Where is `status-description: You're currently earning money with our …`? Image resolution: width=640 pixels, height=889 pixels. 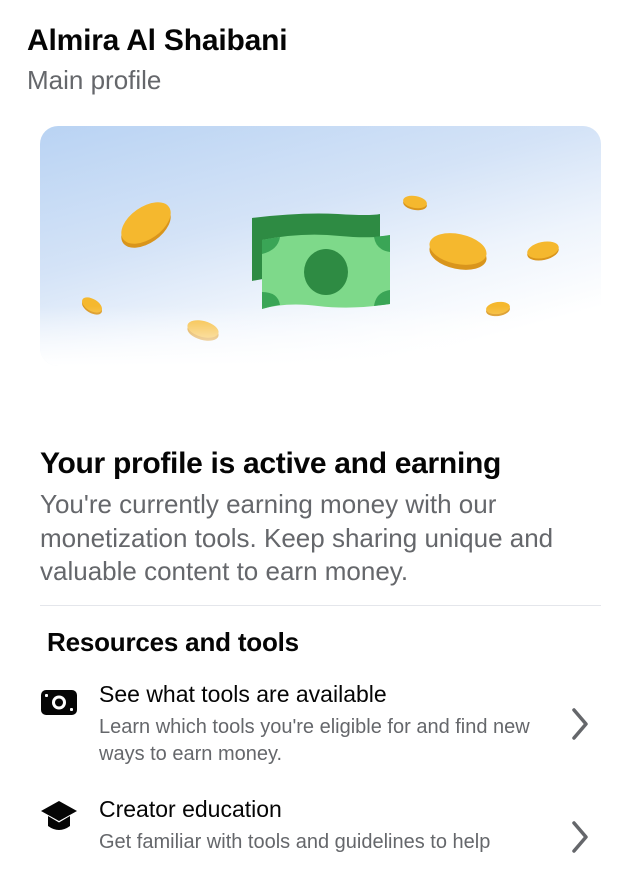
status-description: You're currently earning money with our … is located at coordinates (297, 537).